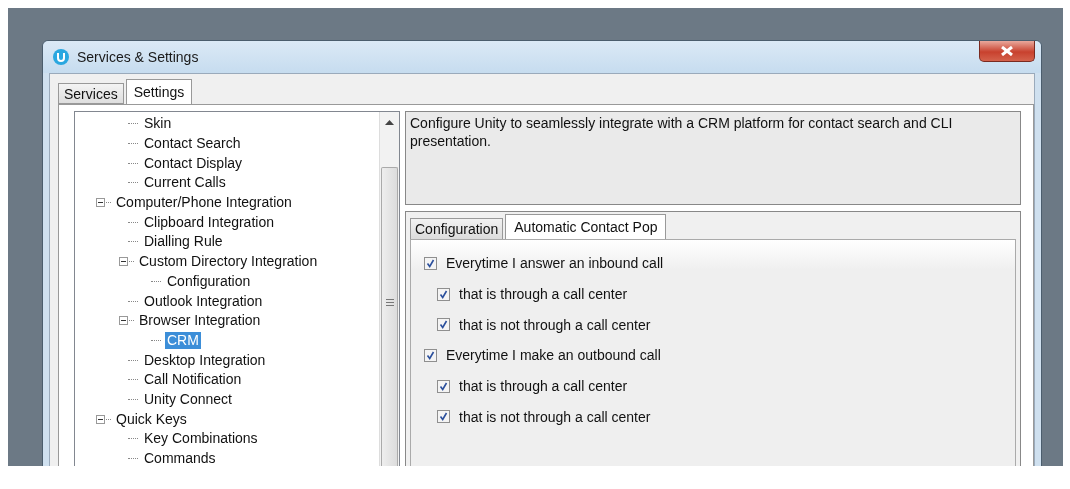 This screenshot has height=489, width=1070. Describe the element at coordinates (61, 57) in the screenshot. I see `app-icon` at that location.